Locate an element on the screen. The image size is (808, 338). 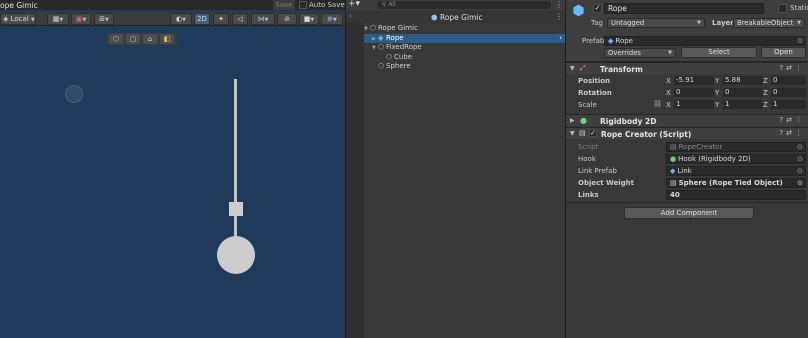
component-actions: ?⇄⋮ is located at coordinates (792, 68).